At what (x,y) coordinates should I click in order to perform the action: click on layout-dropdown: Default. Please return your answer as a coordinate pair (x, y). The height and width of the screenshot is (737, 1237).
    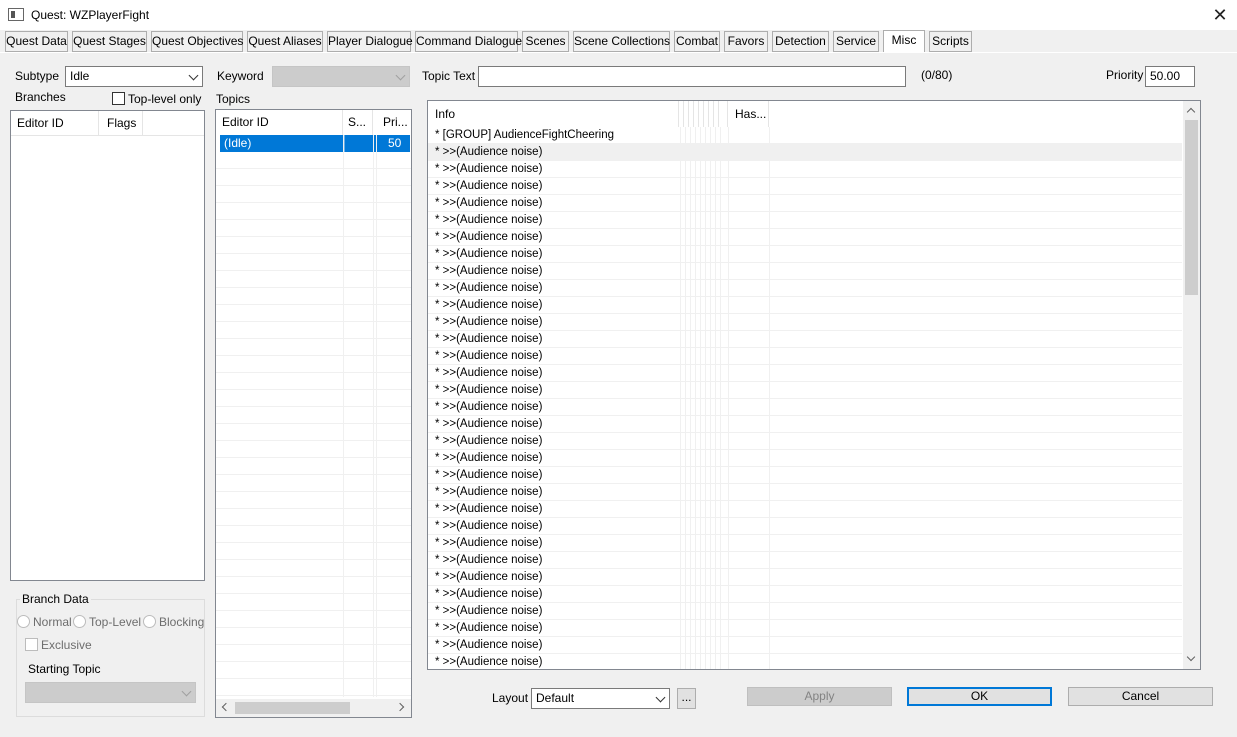
    Looking at the image, I should click on (600, 698).